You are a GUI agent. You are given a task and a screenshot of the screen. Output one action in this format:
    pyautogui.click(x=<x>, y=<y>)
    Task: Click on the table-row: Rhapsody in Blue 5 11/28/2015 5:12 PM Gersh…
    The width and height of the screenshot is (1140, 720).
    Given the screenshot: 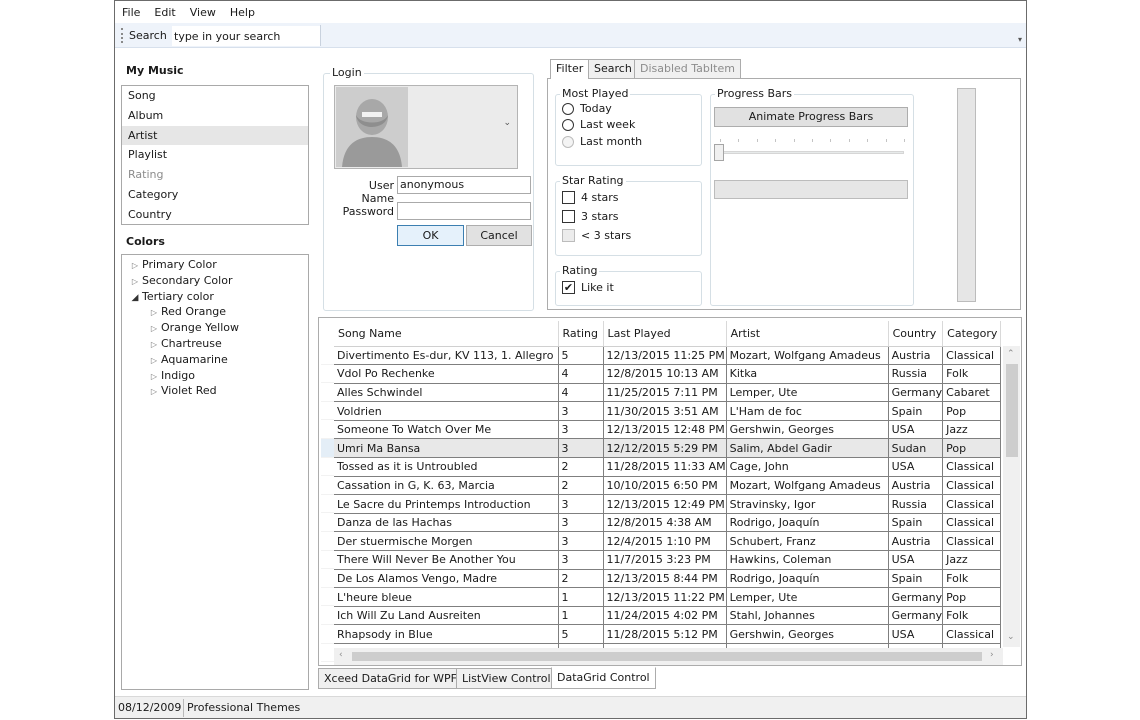 What is the action you would take?
    pyautogui.click(x=668, y=634)
    